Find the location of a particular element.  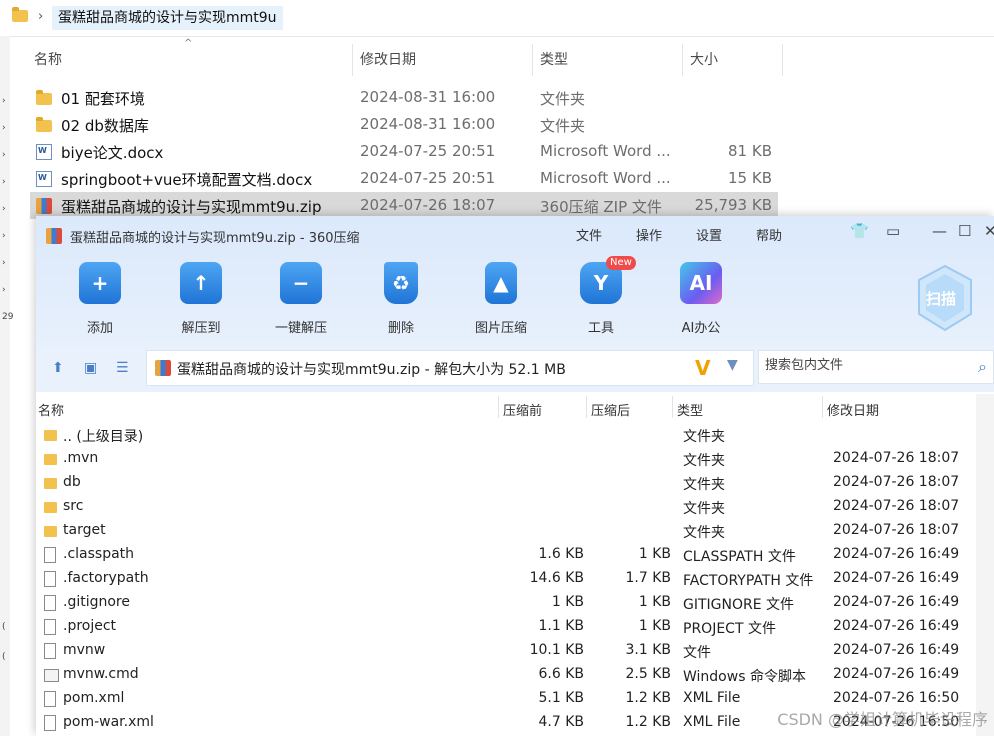

360zip-logo-icon is located at coordinates (54, 236).